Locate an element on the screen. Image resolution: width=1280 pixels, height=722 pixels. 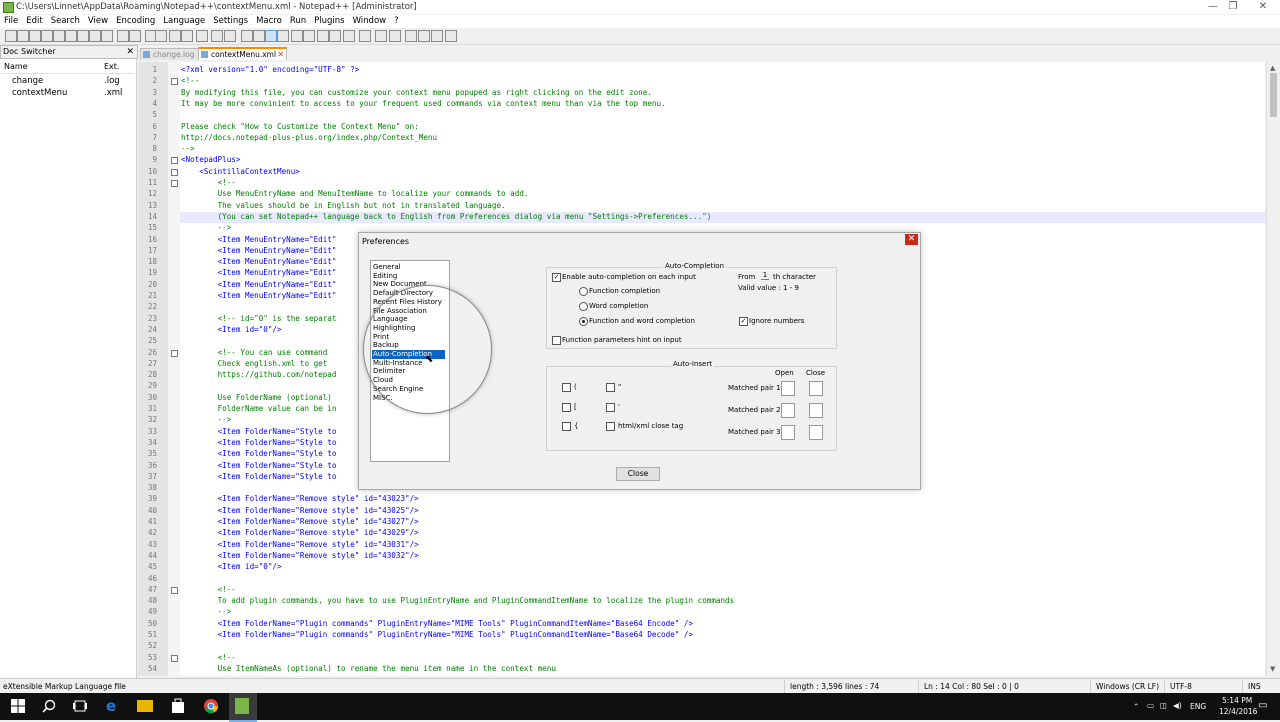
task-view-icon is located at coordinates (80, 706).